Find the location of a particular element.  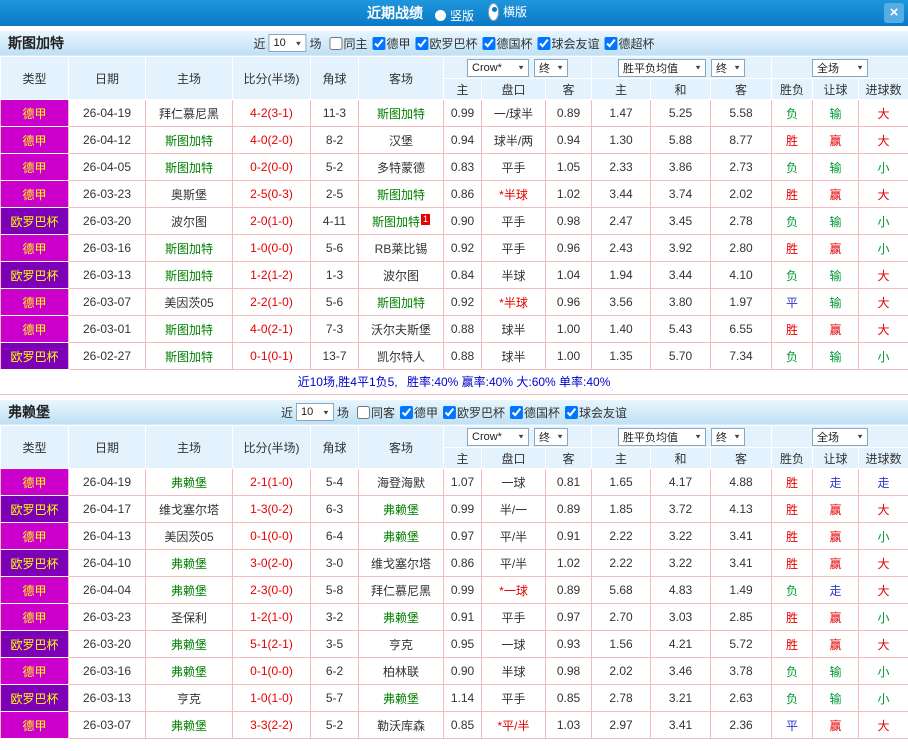

home-team-name: 维戈塞尔塔 is located at coordinates (189, 510).